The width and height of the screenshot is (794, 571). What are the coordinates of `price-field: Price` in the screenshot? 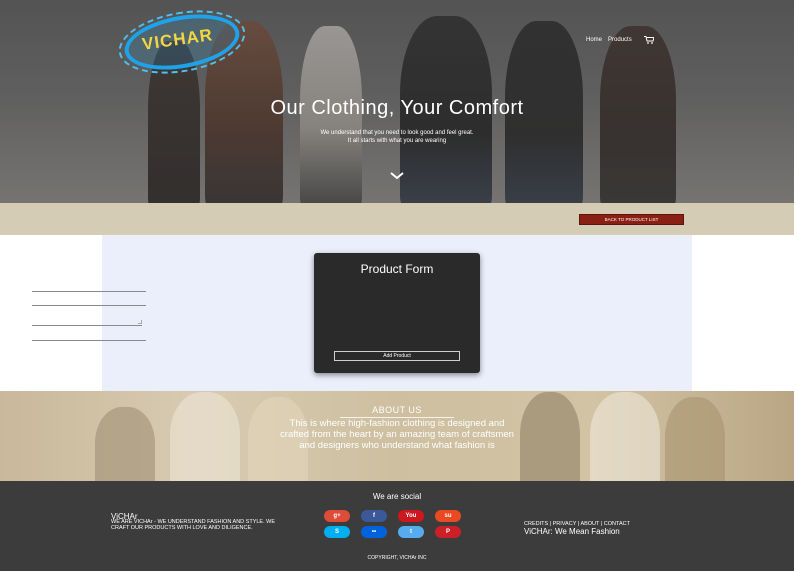 It's located at (89, 301).